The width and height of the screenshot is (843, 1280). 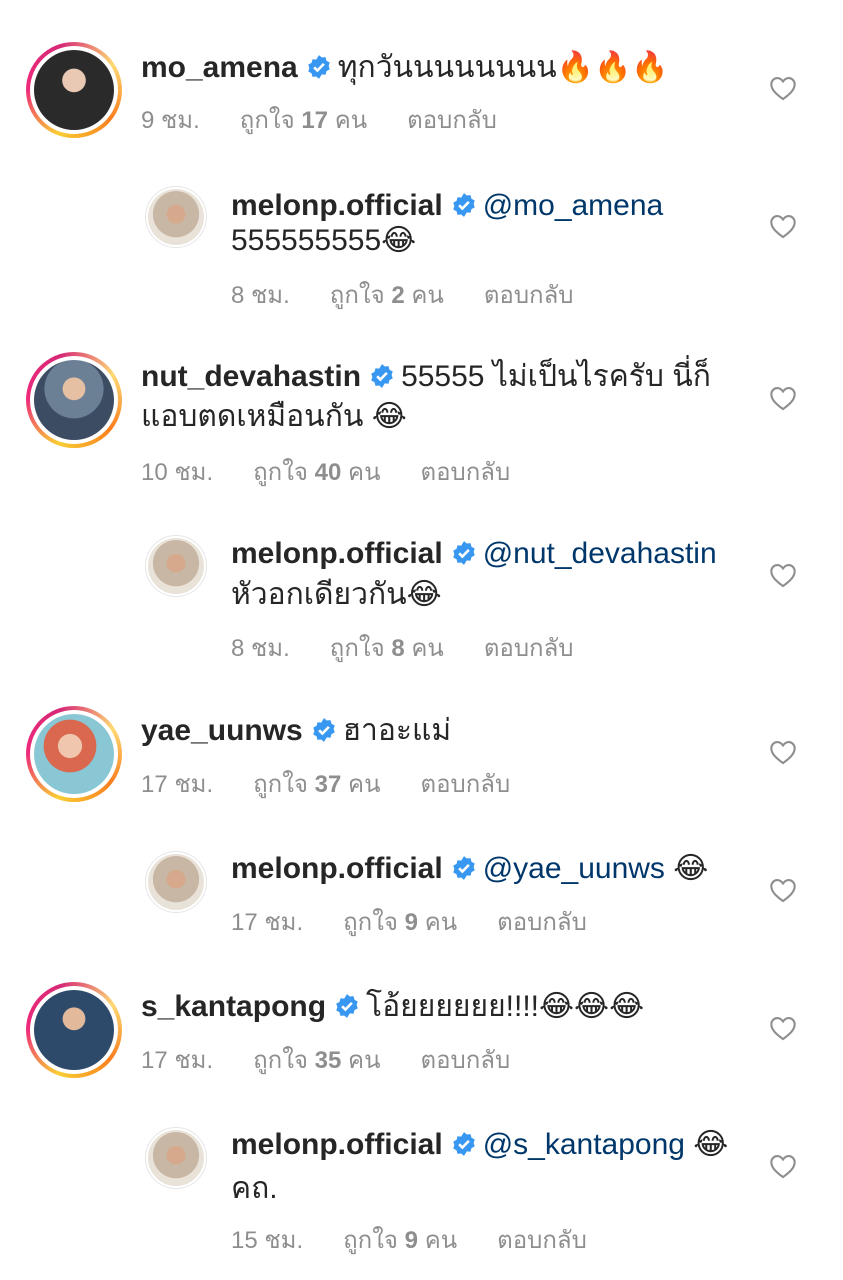 What do you see at coordinates (177, 472) in the screenshot?
I see `timestamp: 10 ชม.` at bounding box center [177, 472].